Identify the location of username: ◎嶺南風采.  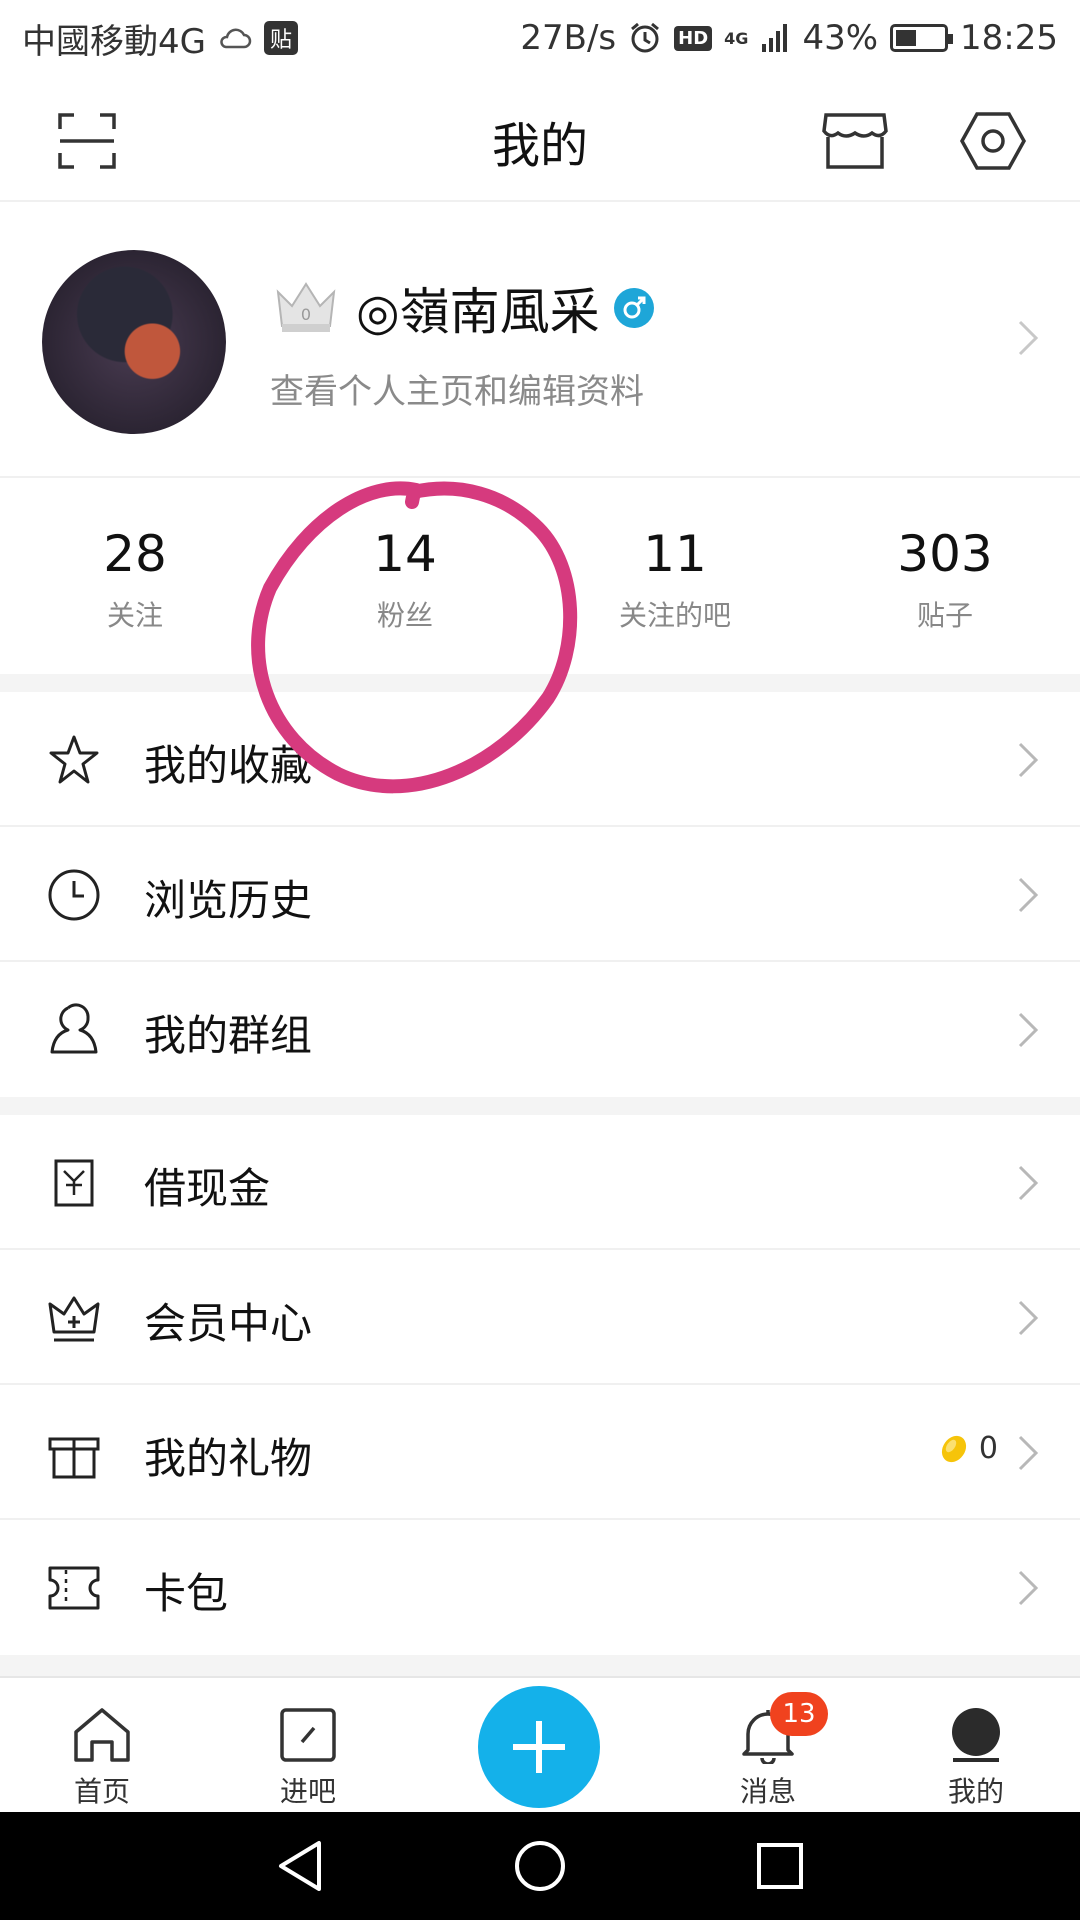
(478, 312).